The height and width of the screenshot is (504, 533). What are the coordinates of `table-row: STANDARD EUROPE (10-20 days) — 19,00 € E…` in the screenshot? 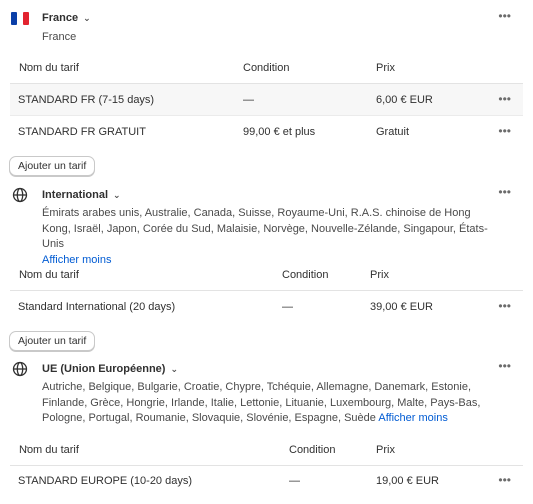 It's located at (266, 481).